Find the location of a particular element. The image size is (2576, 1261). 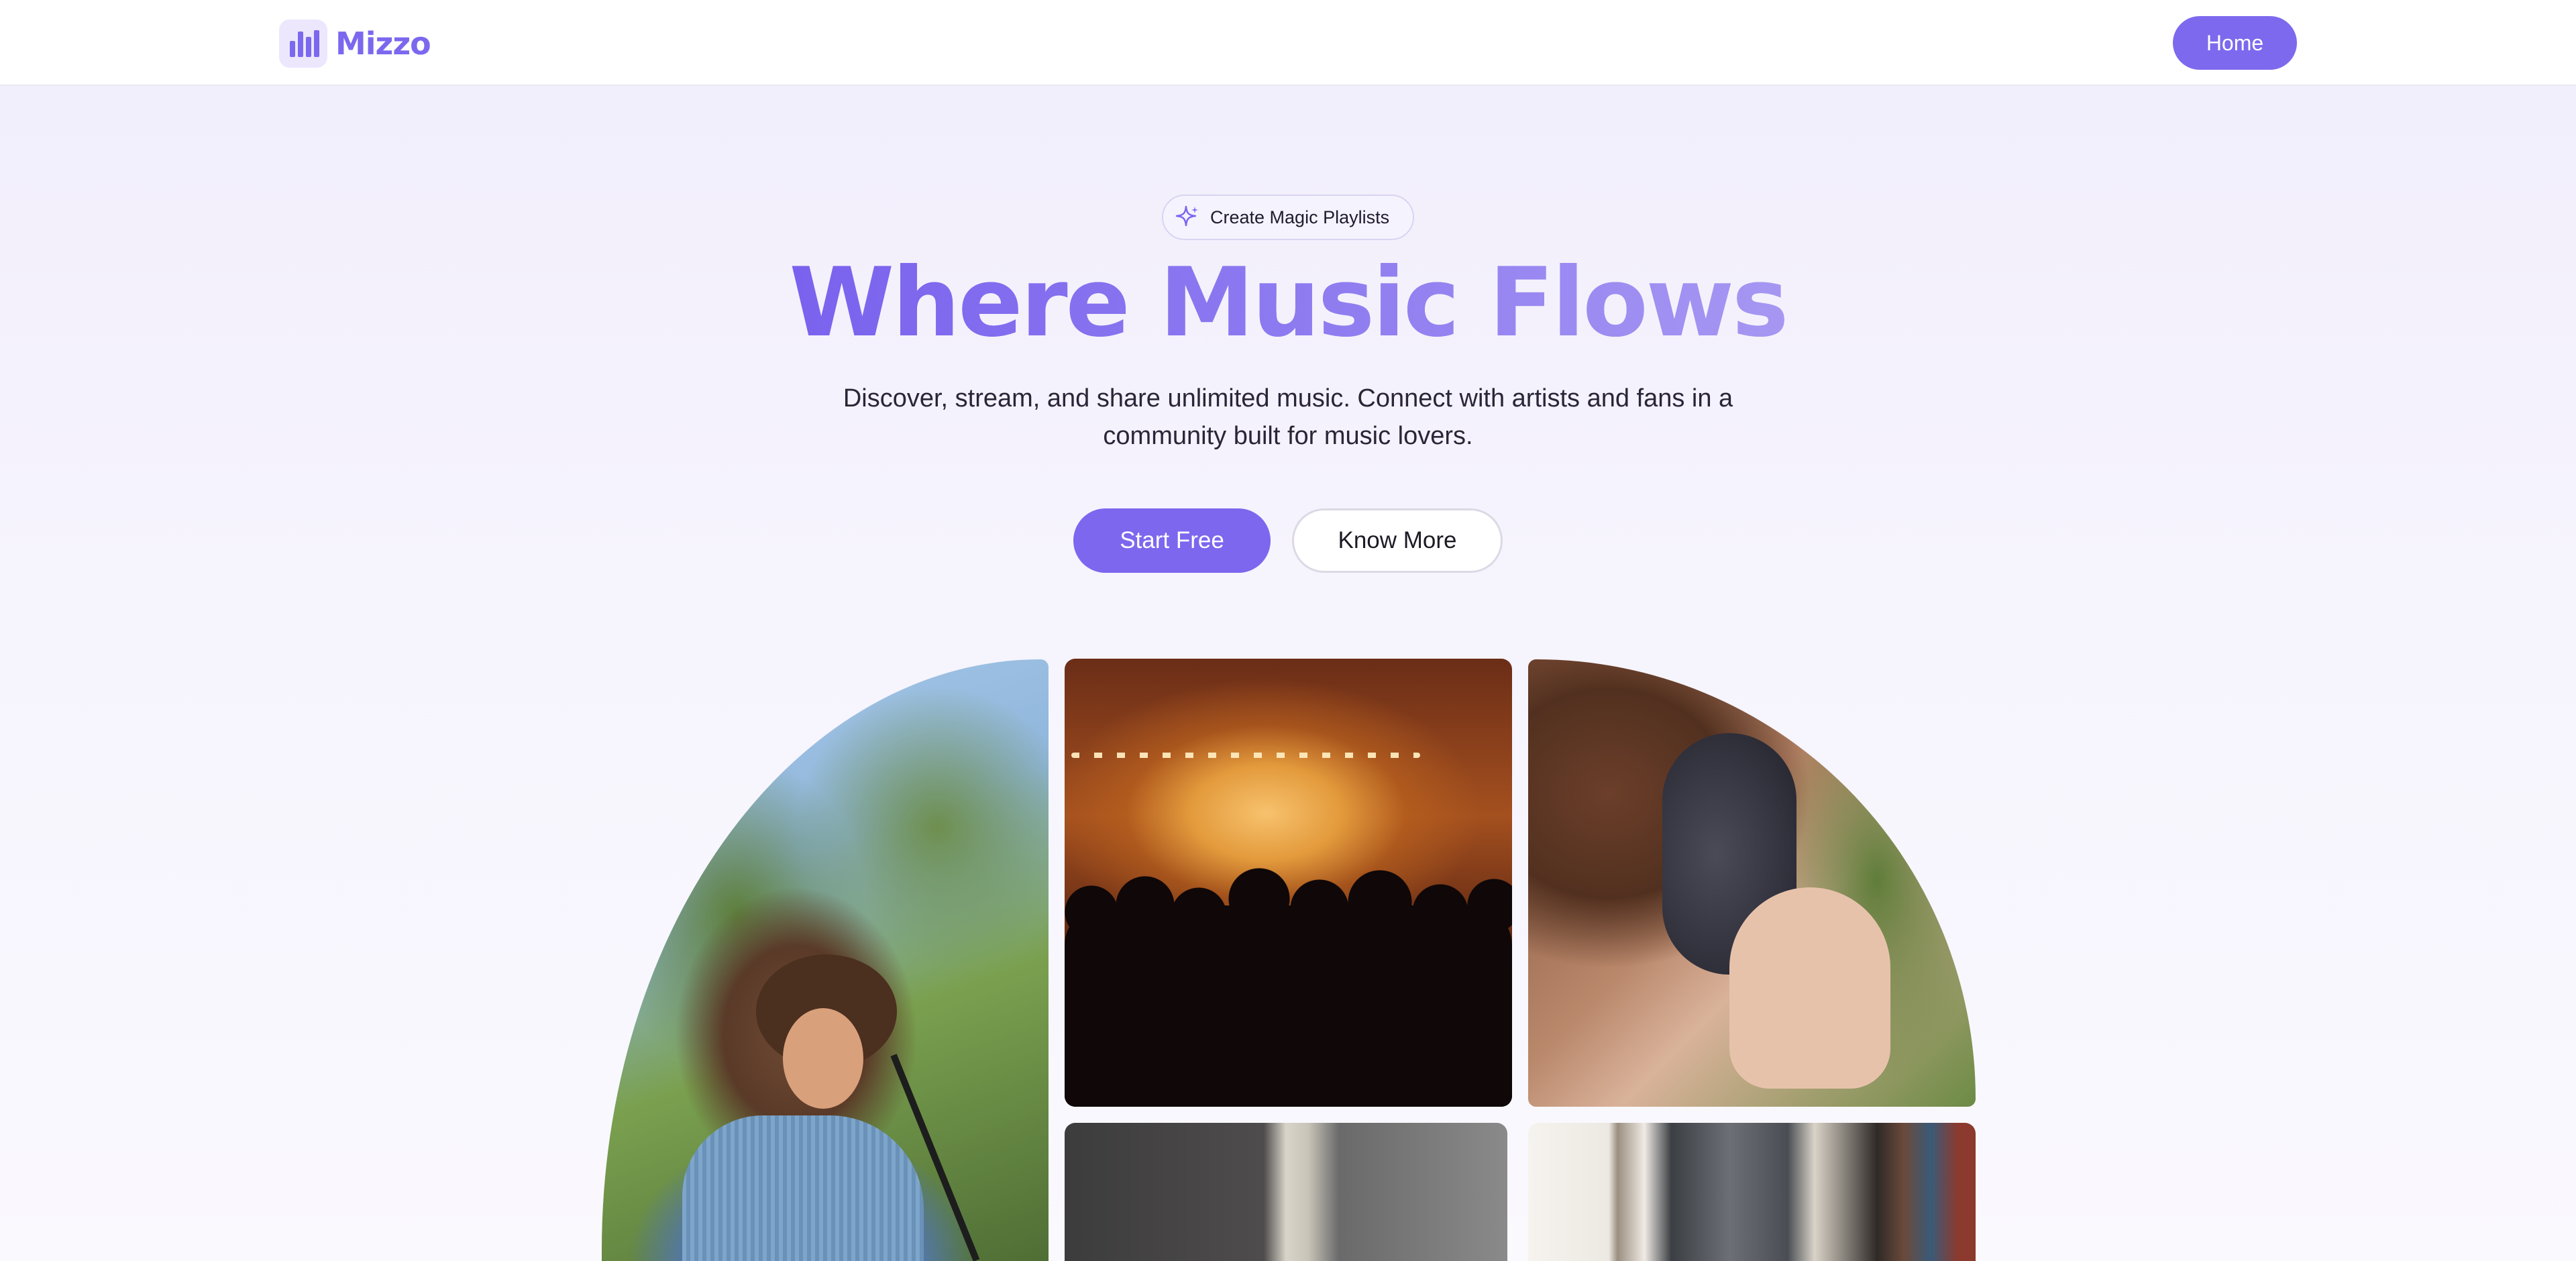

singer-image is located at coordinates (825, 960).